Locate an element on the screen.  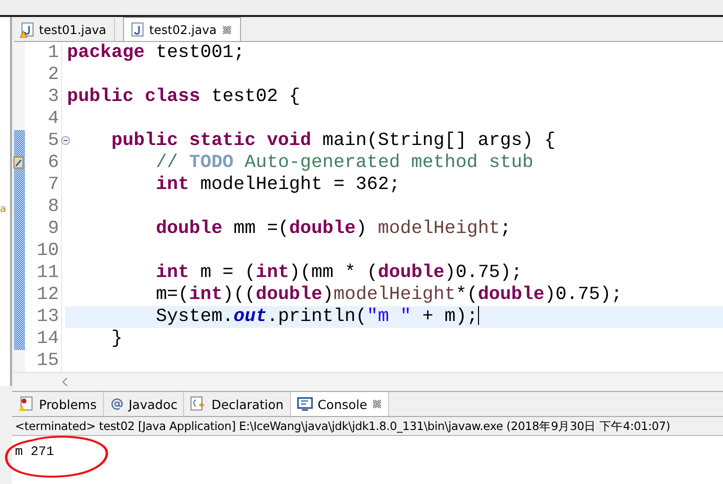
line-number: 14 is located at coordinates (47, 338).